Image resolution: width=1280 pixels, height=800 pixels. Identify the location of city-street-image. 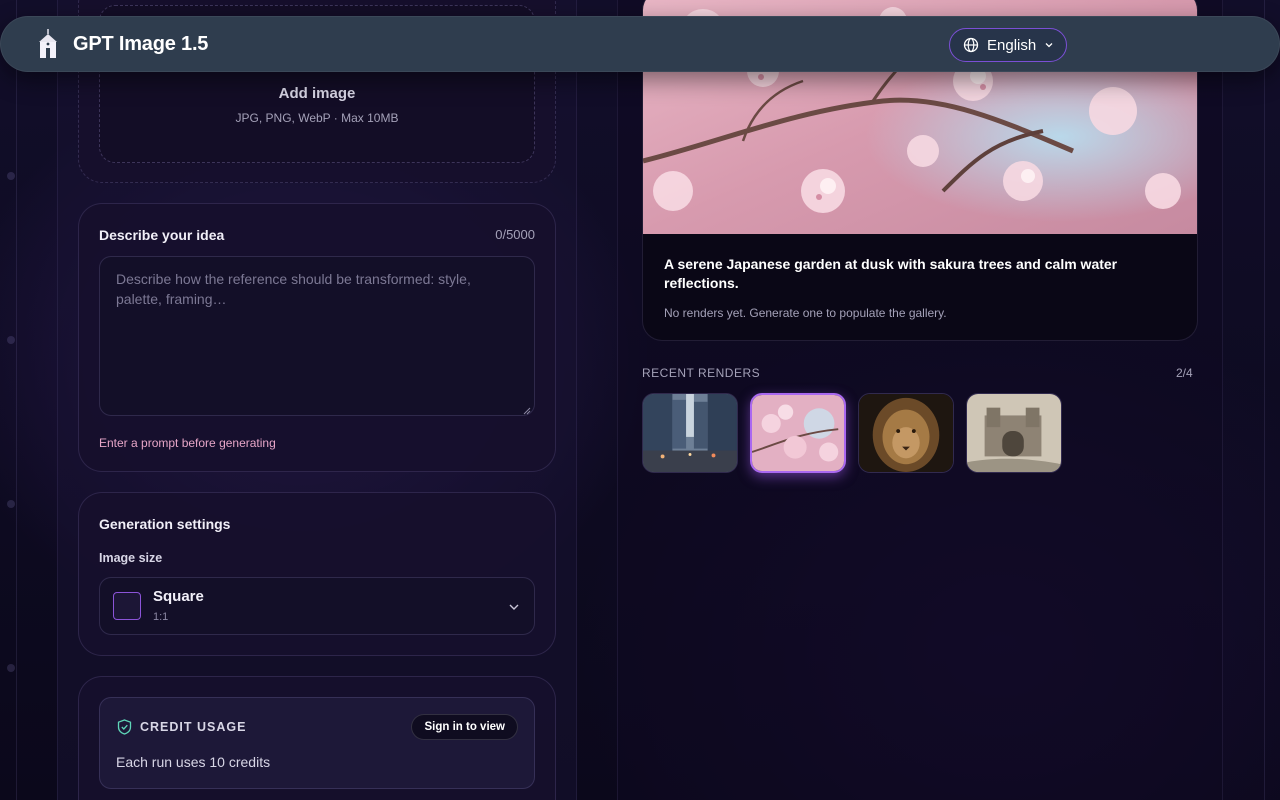
(690, 433).